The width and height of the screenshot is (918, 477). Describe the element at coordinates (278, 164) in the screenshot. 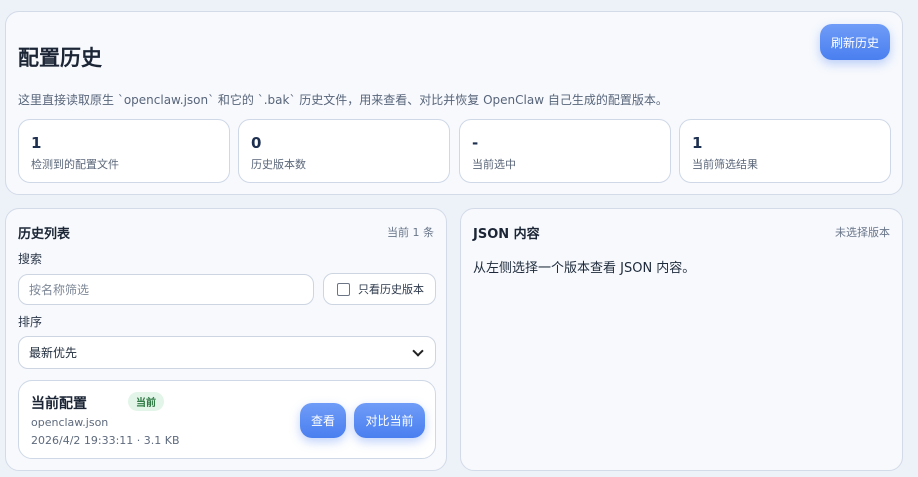

I see `stat-label: 历史版本数` at that location.